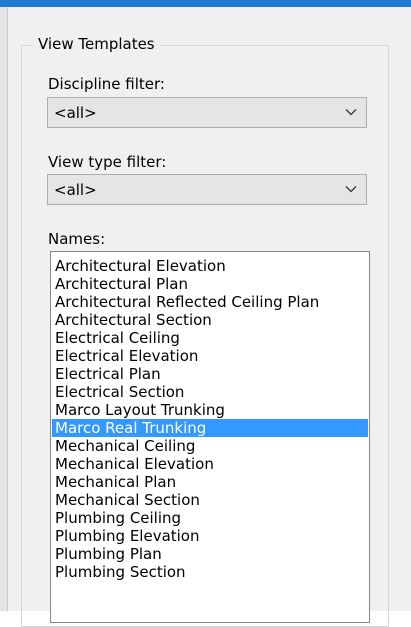  What do you see at coordinates (210, 374) in the screenshot?
I see `list-item: Electrical Plan` at bounding box center [210, 374].